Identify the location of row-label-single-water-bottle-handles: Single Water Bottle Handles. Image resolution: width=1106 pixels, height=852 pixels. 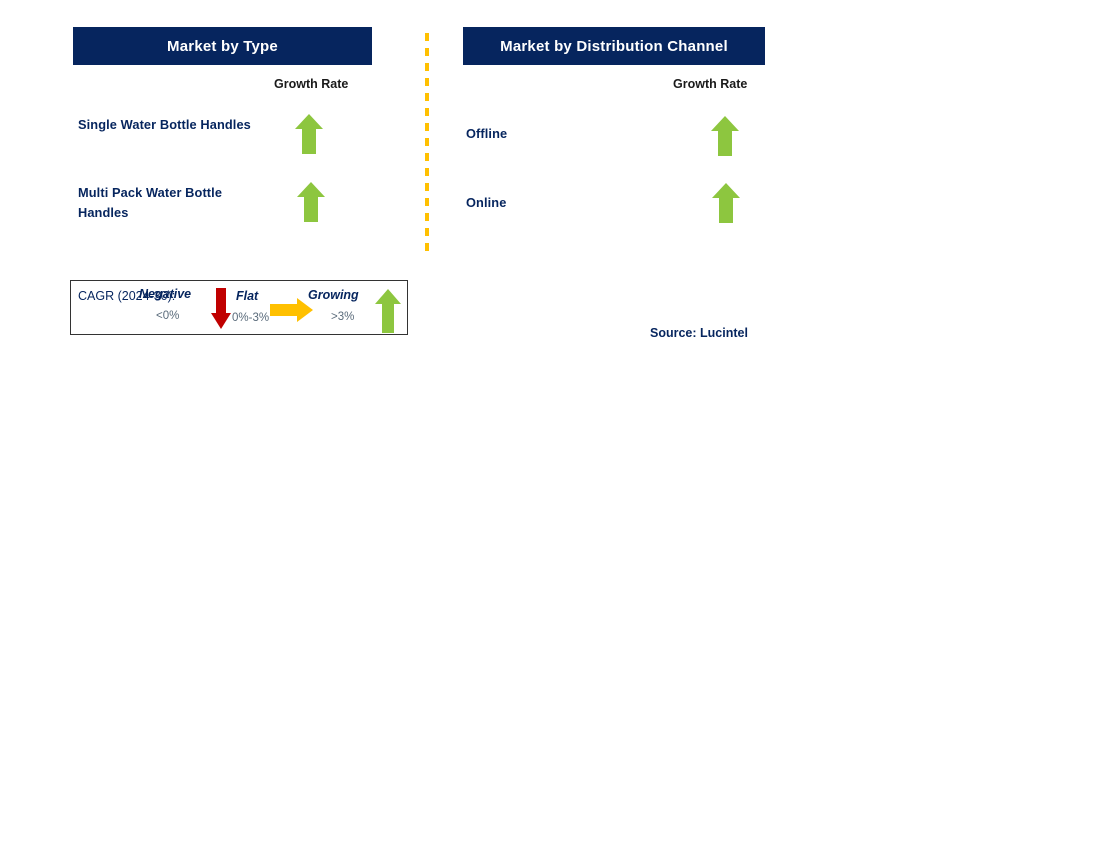
(164, 124).